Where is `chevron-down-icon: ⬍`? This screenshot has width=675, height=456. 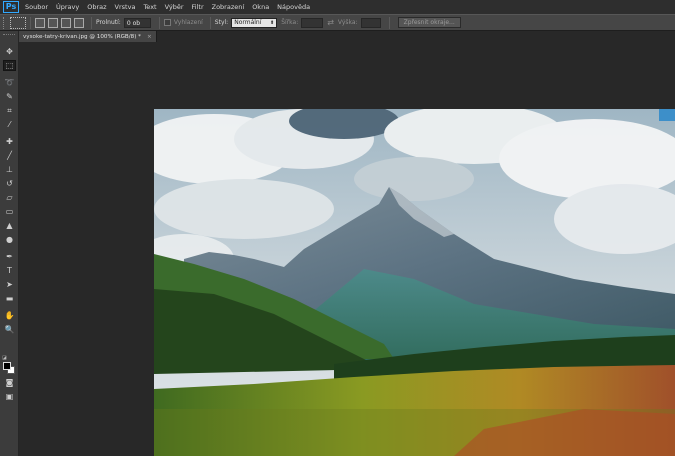 chevron-down-icon: ⬍ is located at coordinates (272, 22).